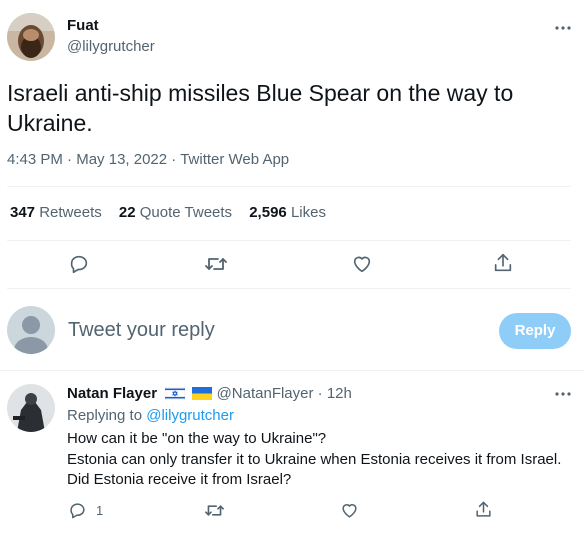  What do you see at coordinates (190, 415) in the screenshot?
I see `replying-to-handle: @lilygrutcher` at bounding box center [190, 415].